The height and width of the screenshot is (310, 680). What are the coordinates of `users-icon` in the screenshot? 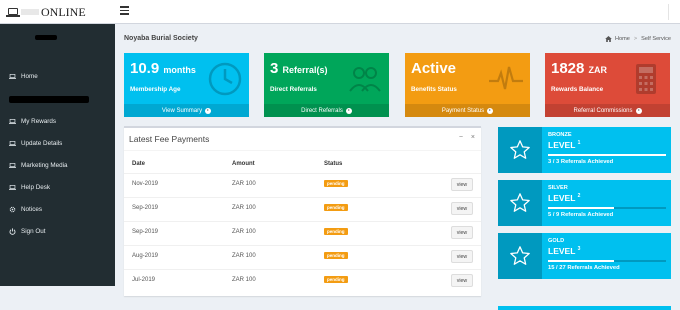 It's located at (365, 79).